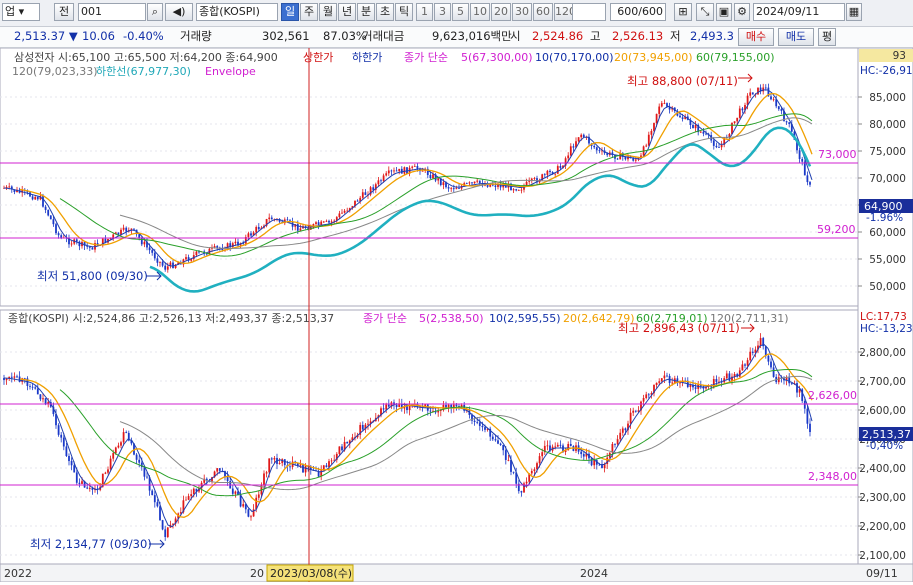 Image resolution: width=913 pixels, height=585 pixels. I want to click on volume-value: 302,561, so click(286, 36).